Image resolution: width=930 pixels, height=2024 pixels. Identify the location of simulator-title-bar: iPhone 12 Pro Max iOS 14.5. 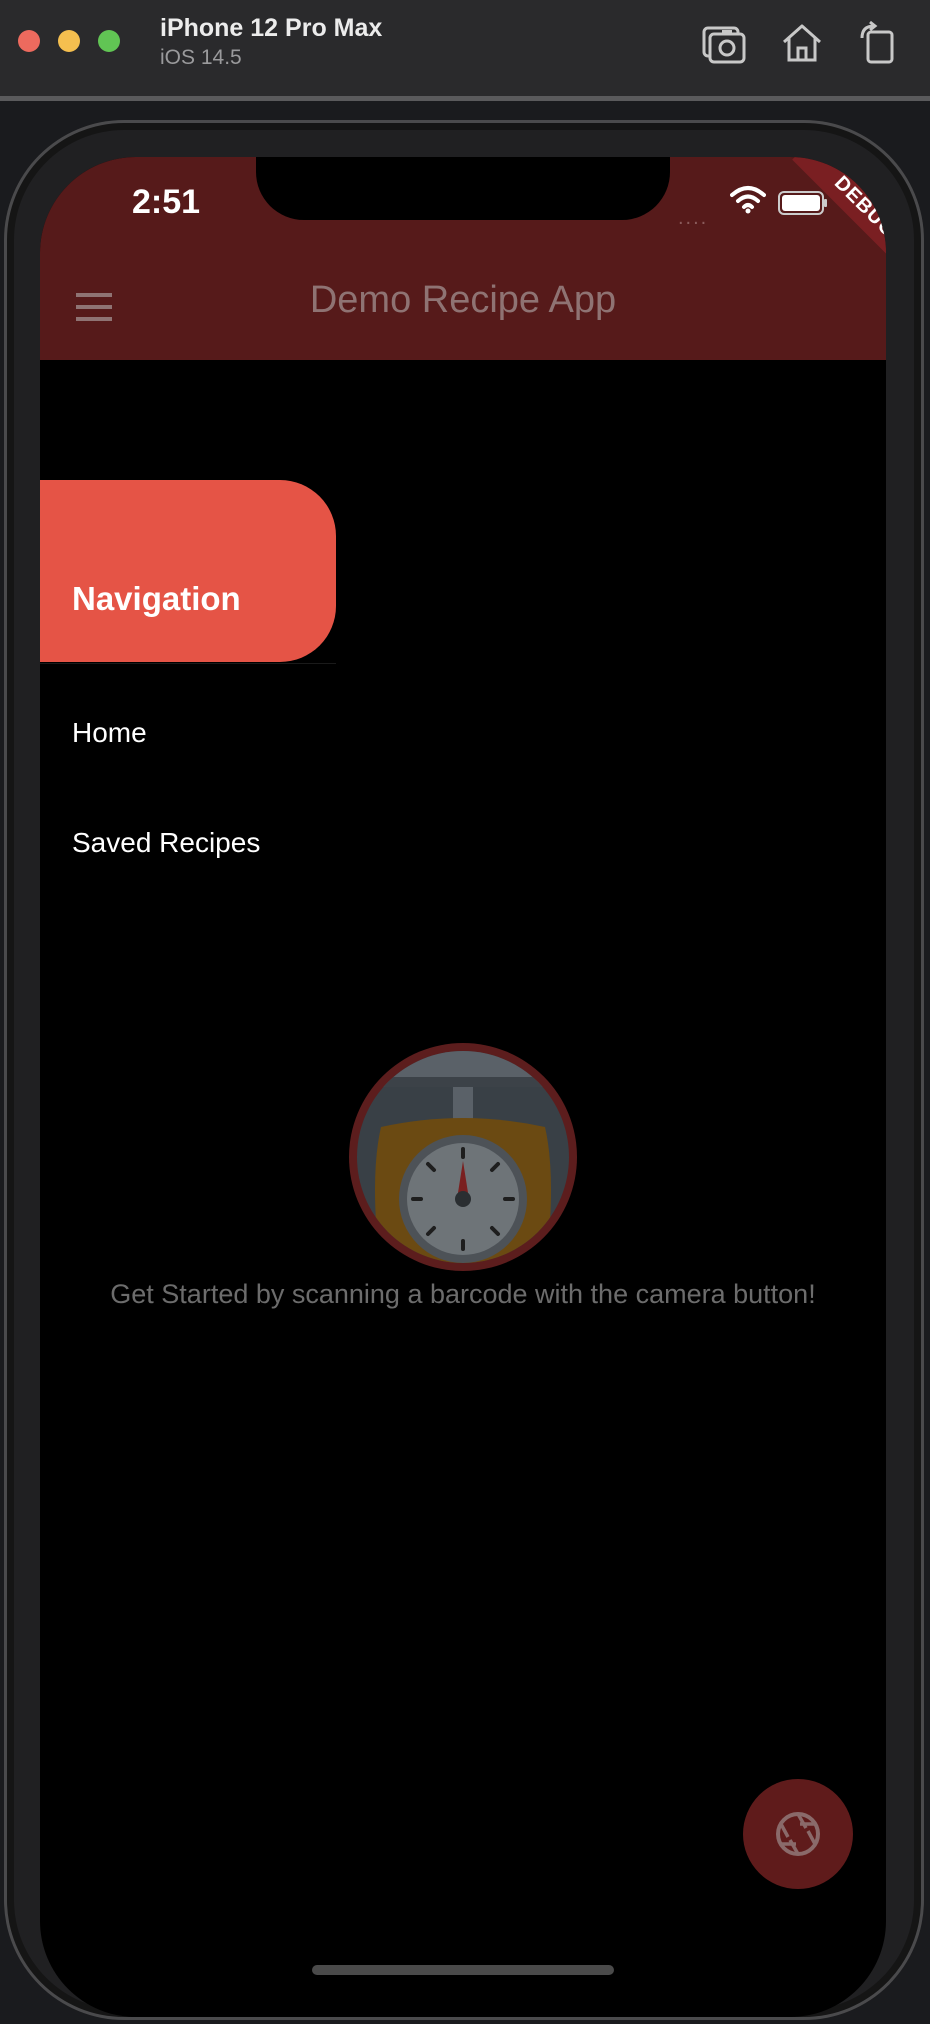
(465, 49).